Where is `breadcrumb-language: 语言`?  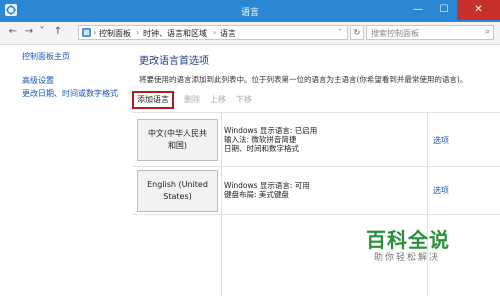 breadcrumb-language: 语言 is located at coordinates (228, 33).